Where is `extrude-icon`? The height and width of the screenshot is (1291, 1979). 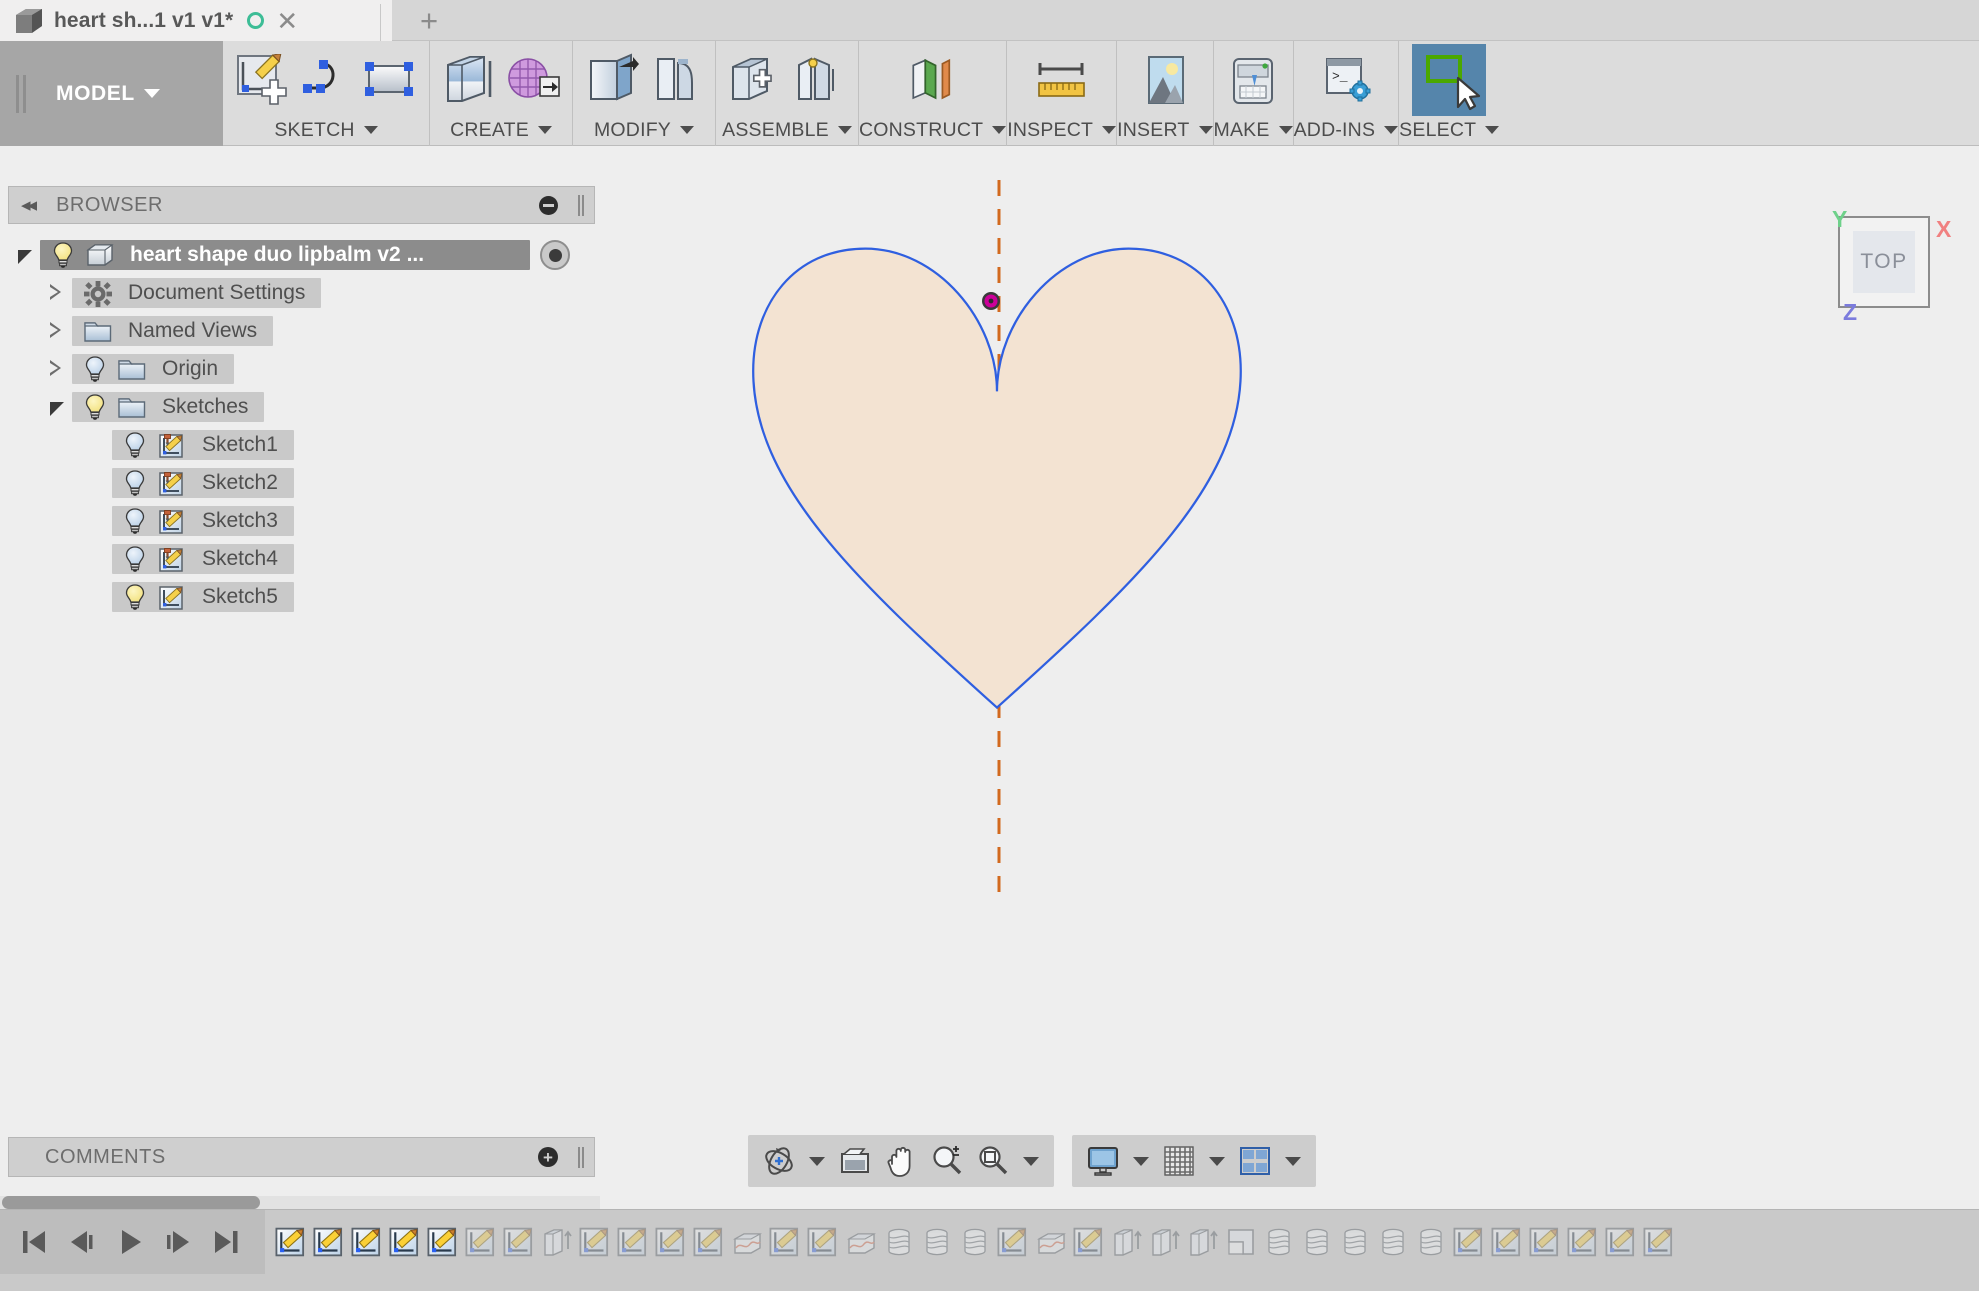 extrude-icon is located at coordinates (469, 80).